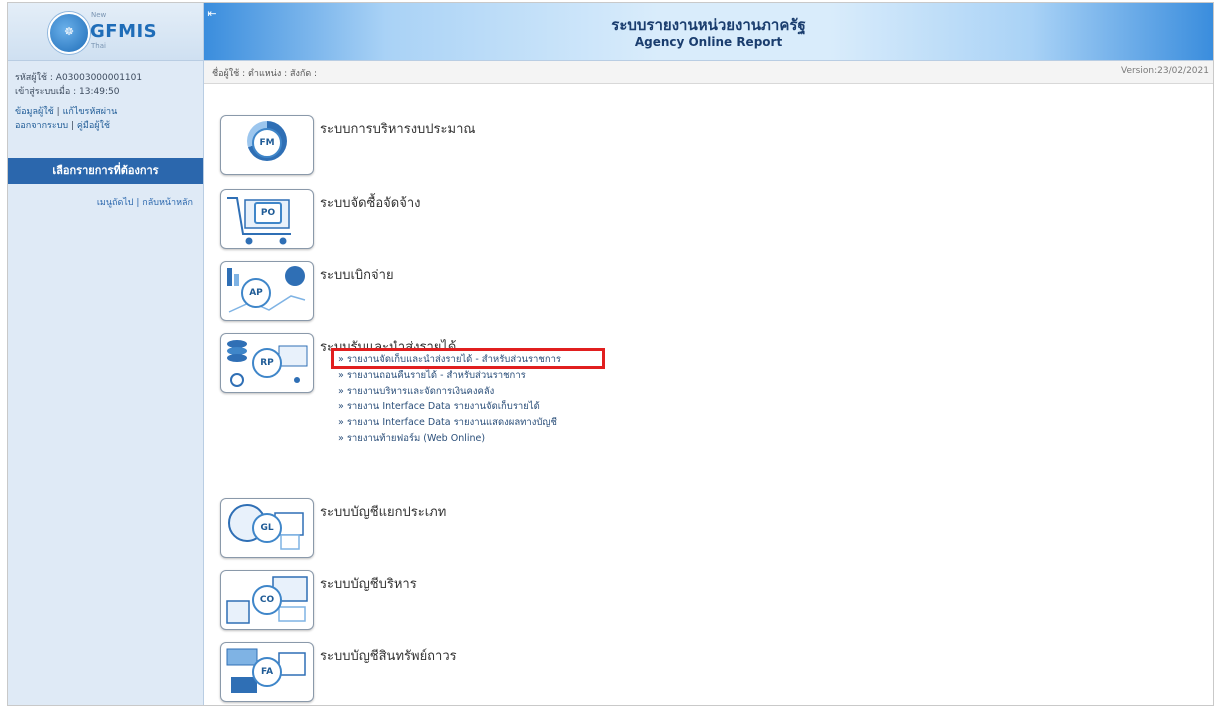 This screenshot has width=1219, height=706. Describe the element at coordinates (98, 46) in the screenshot. I see `logo-sub-label: Thai` at that location.